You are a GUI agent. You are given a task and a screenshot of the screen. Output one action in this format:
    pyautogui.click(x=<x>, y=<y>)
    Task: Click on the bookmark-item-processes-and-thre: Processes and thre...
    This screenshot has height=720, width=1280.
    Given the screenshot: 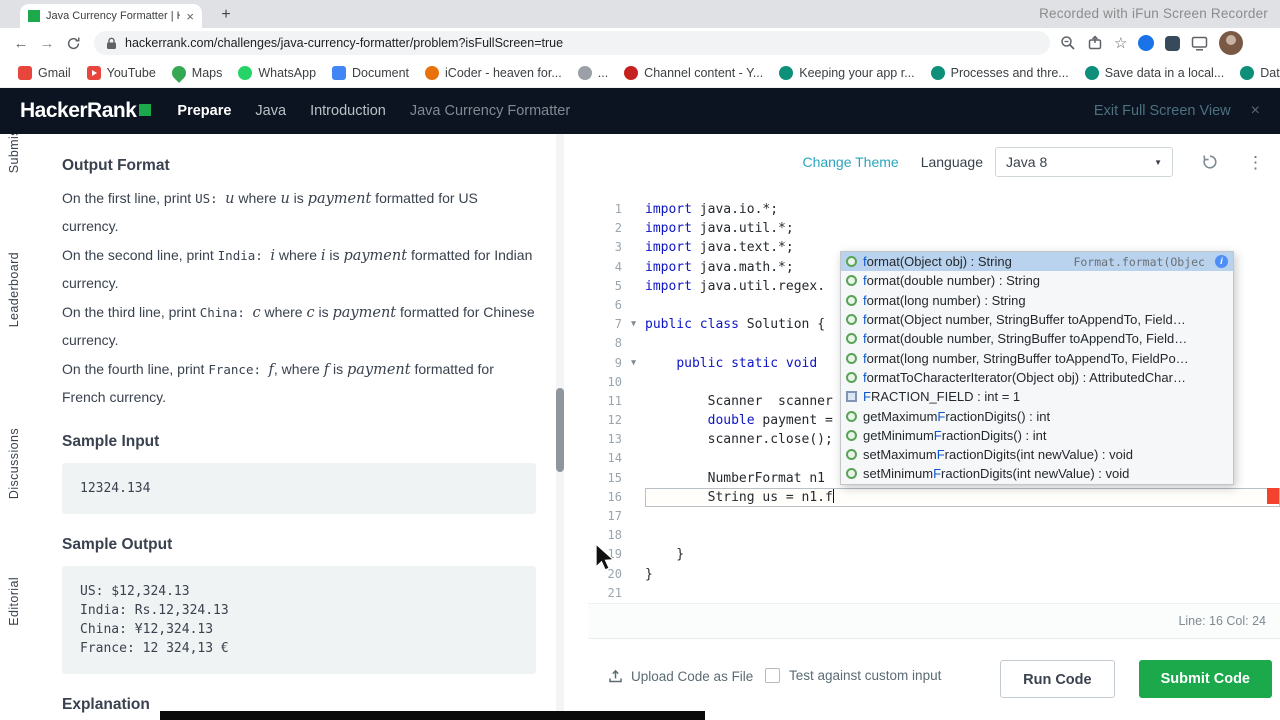 What is the action you would take?
    pyautogui.click(x=1000, y=72)
    